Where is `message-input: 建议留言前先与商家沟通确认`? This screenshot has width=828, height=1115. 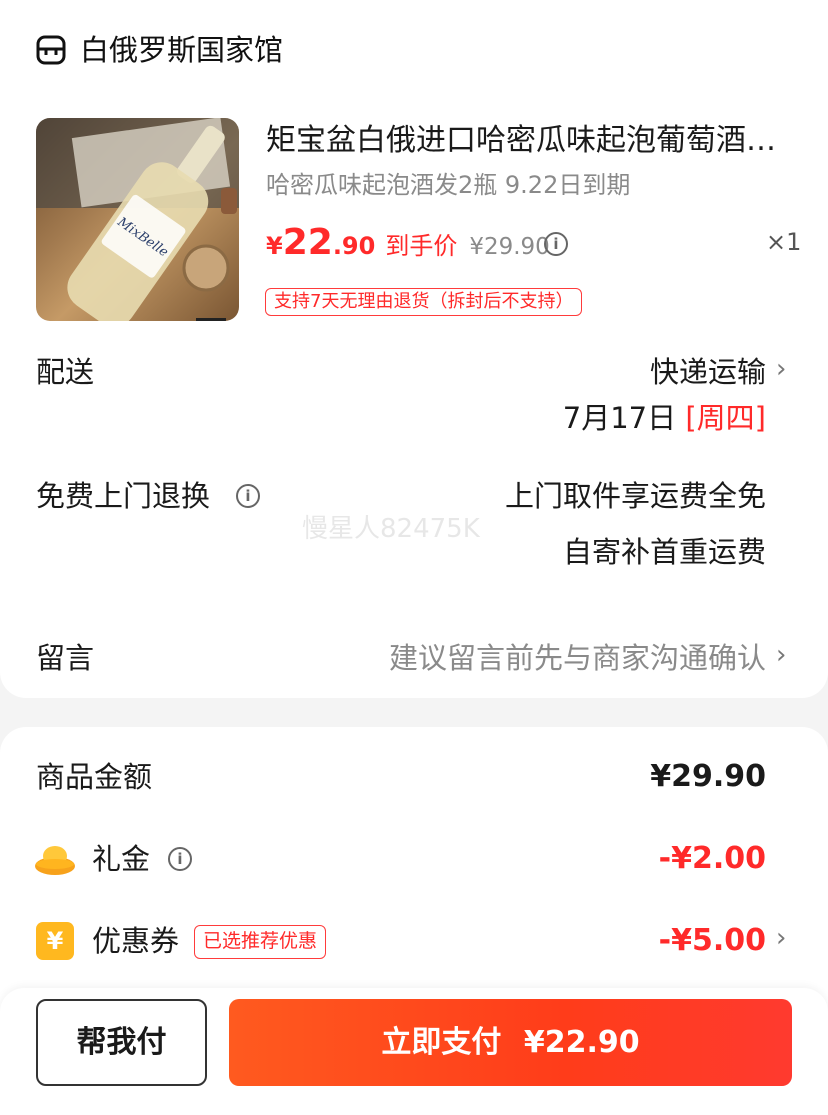
message-input: 建议留言前先与商家沟通确认 is located at coordinates (577, 658).